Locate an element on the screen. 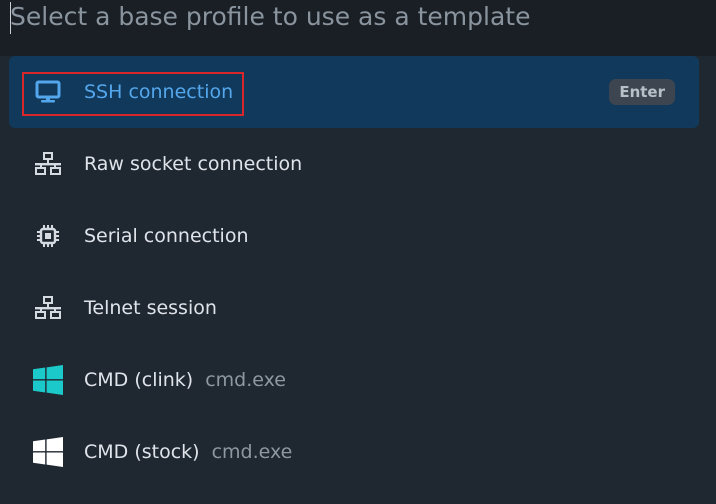  profile-item-serial: Serial connection is located at coordinates (354, 236).